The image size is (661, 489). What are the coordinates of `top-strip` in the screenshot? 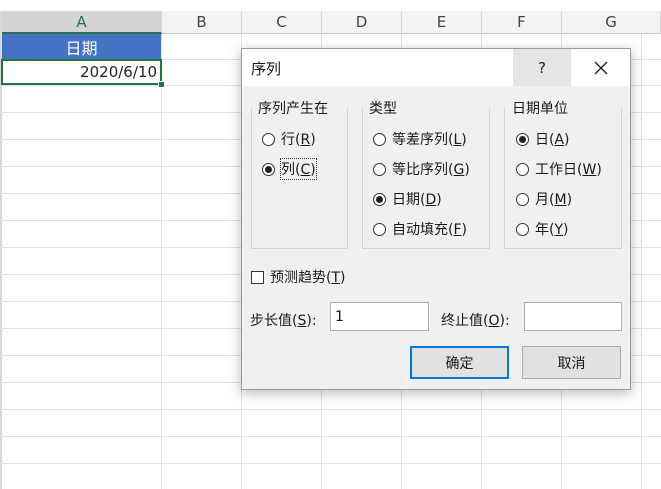 It's located at (330, 5).